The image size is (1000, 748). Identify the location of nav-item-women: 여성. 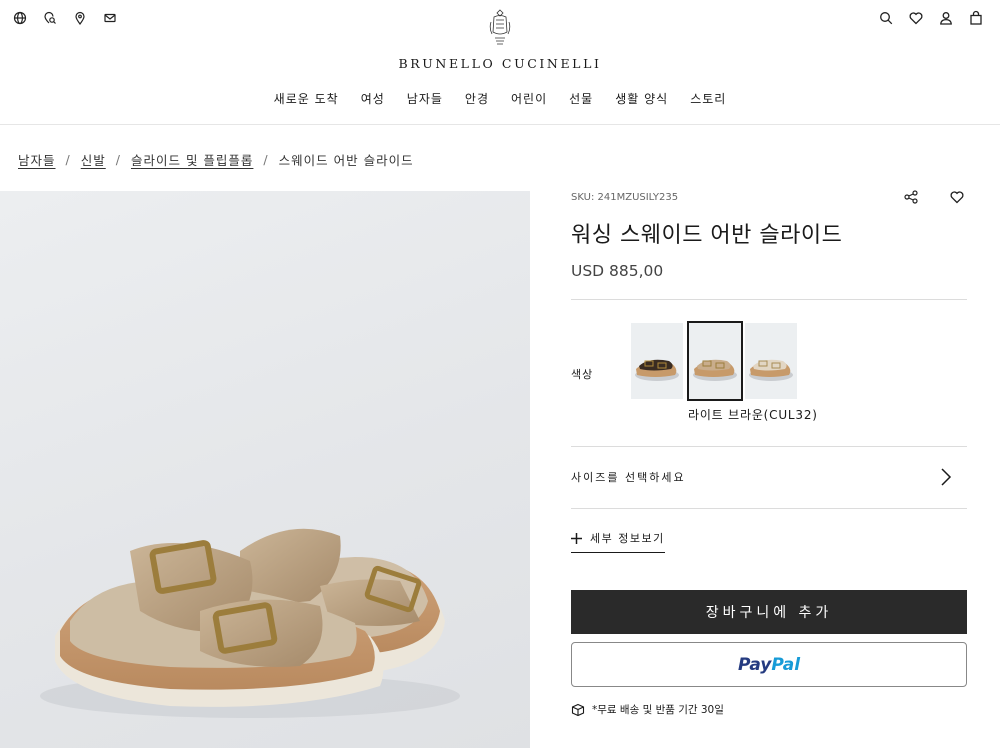
(373, 98).